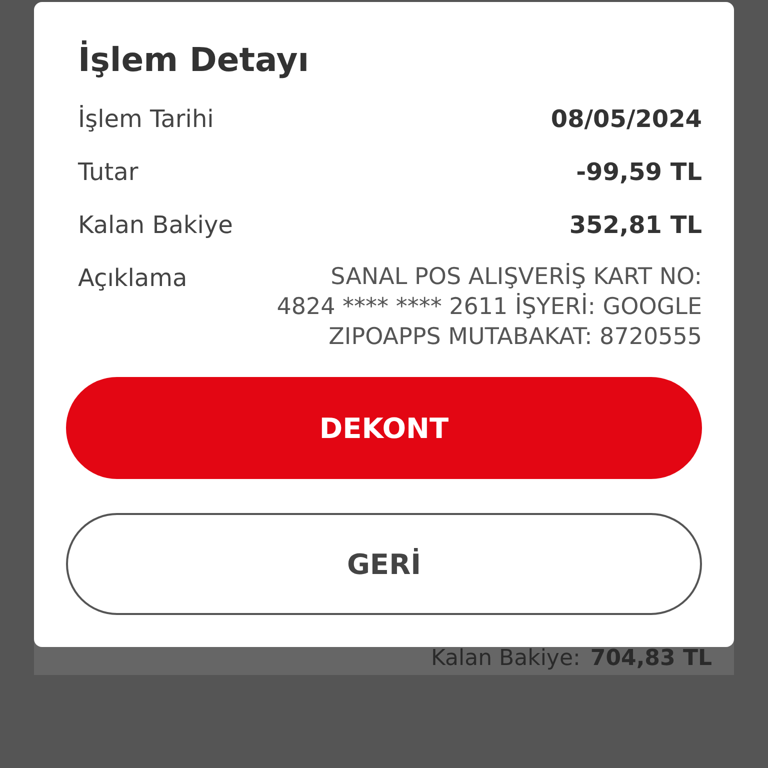 The image size is (768, 768). I want to click on field-label: Kalan Bakiye, so click(155, 225).